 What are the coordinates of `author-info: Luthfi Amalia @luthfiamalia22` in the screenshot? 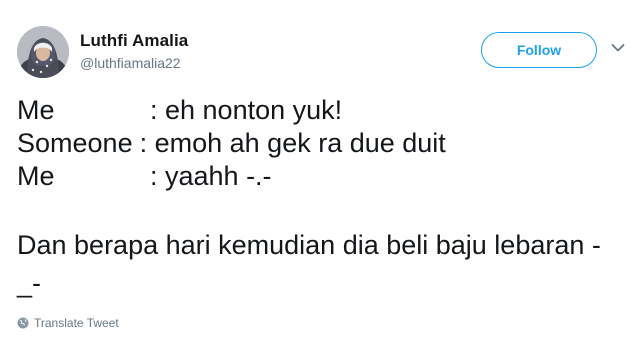 It's located at (134, 51).